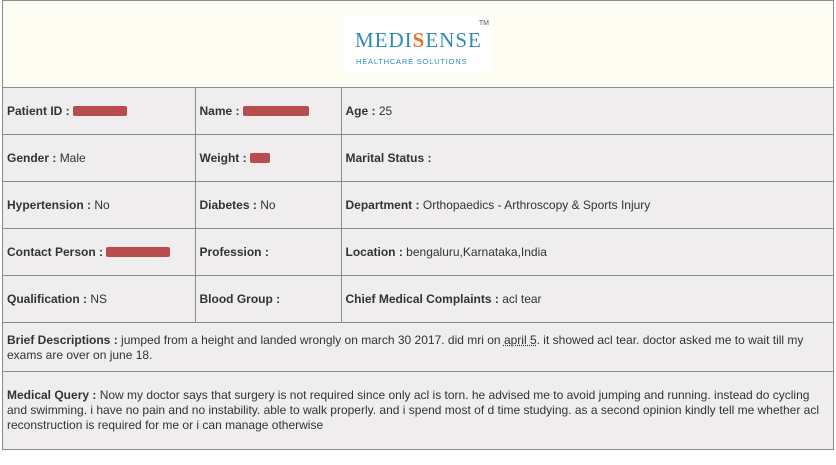 The image size is (836, 465). What do you see at coordinates (268, 252) in the screenshot?
I see `profession-cell: Profession :` at bounding box center [268, 252].